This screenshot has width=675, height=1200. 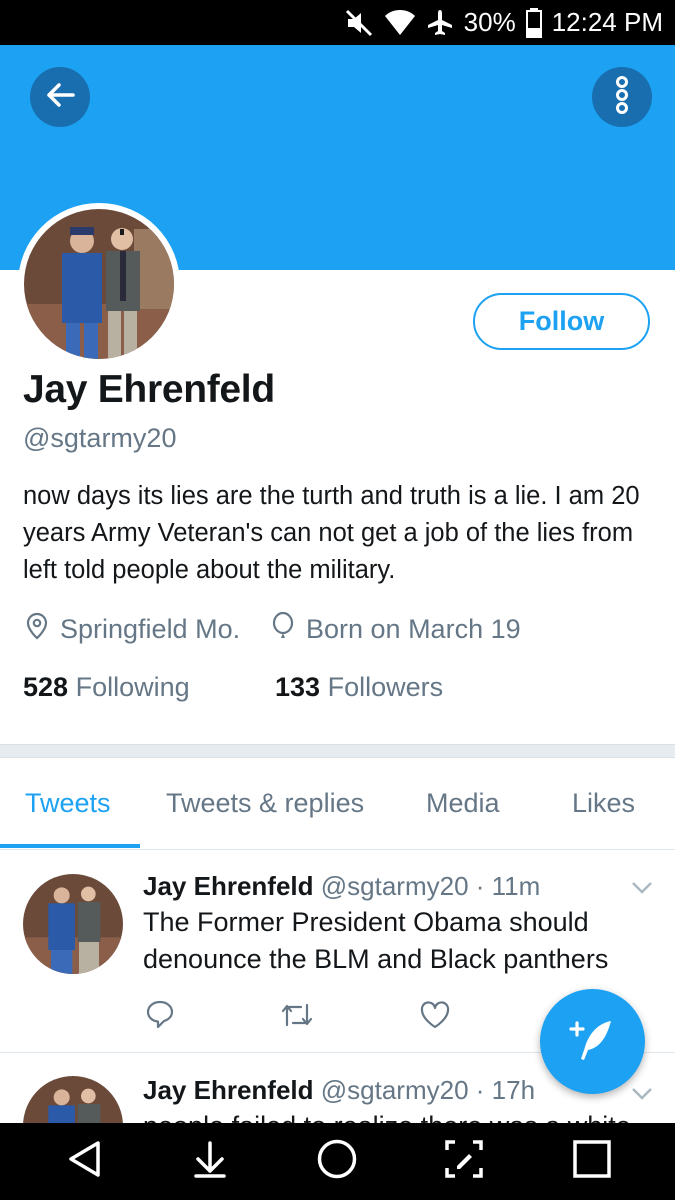 I want to click on triangle-back-icon, so click(x=84, y=1161).